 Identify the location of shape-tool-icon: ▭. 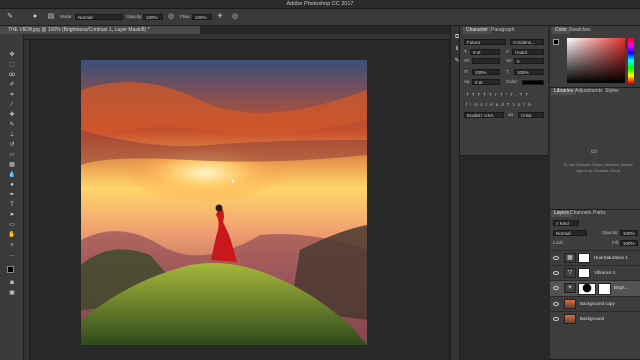
(12, 225).